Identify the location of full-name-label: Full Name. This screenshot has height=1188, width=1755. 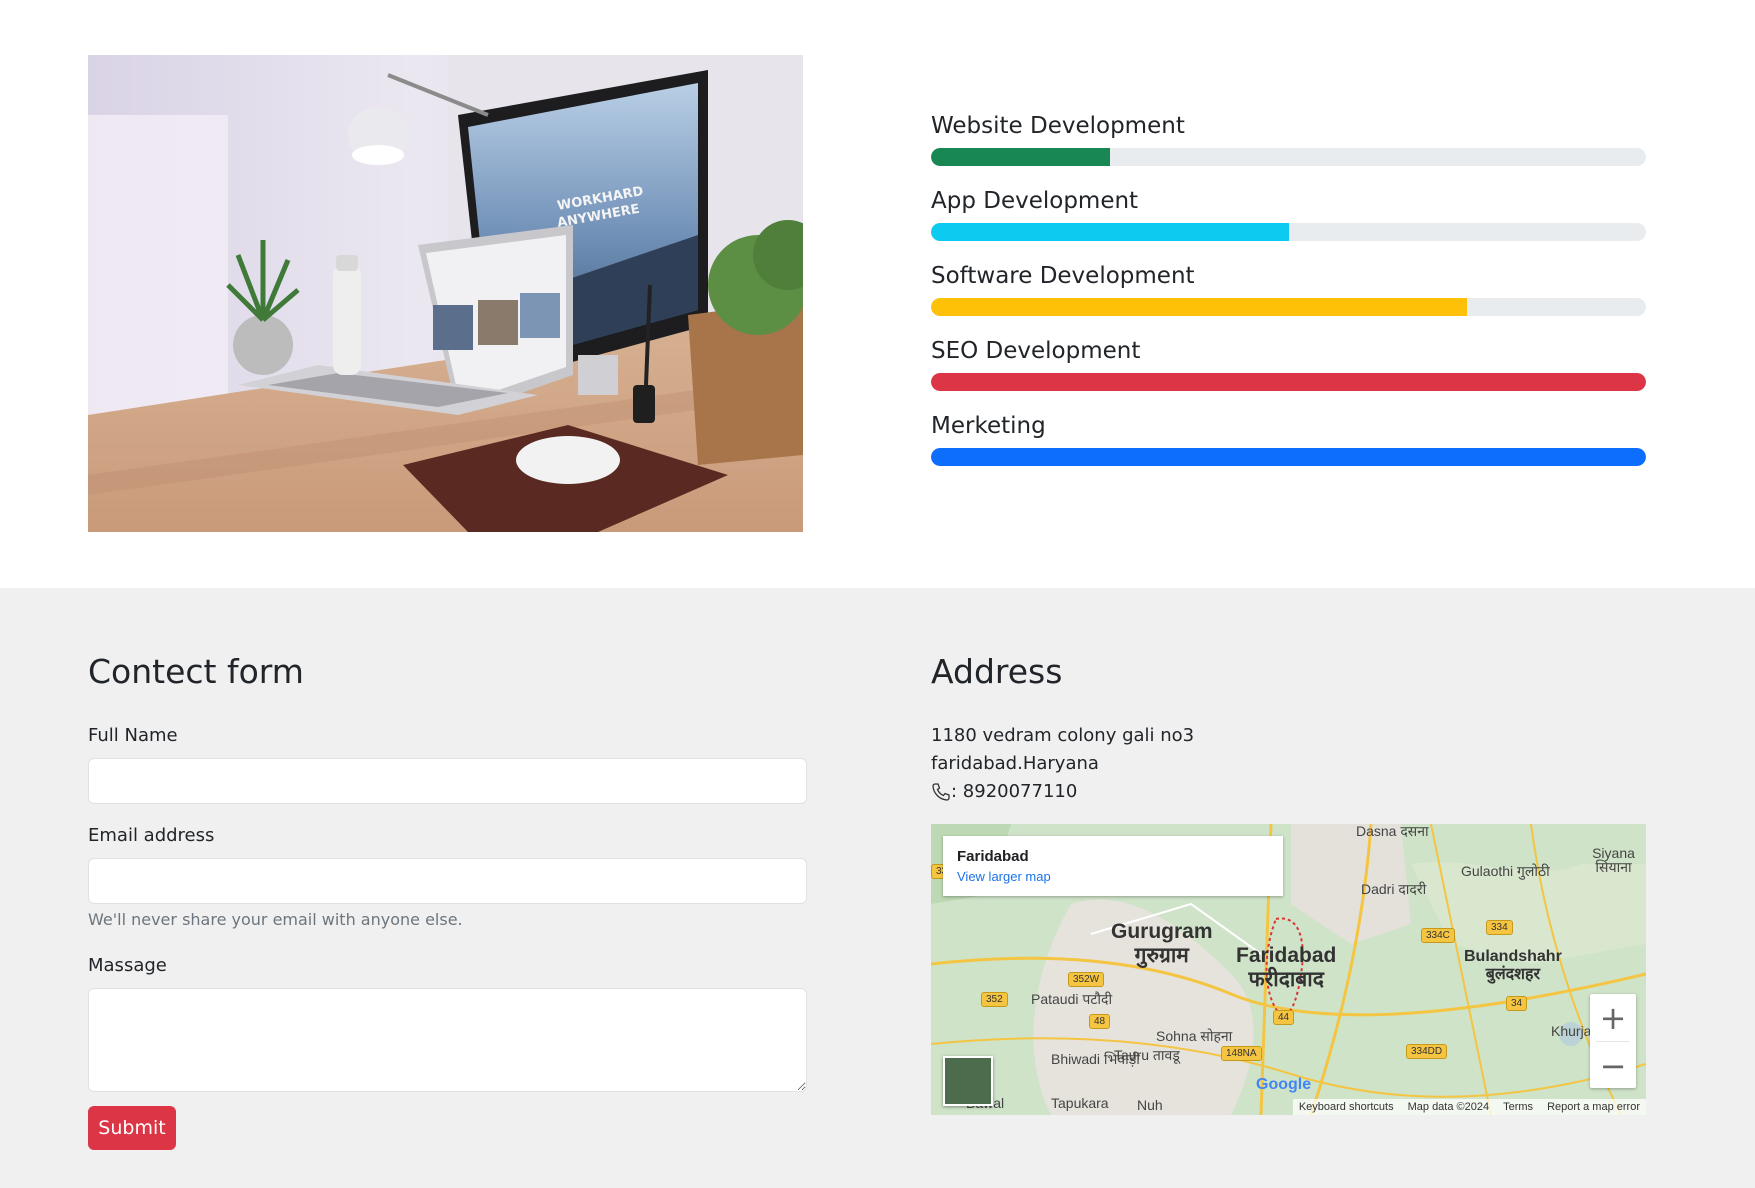
(133, 735).